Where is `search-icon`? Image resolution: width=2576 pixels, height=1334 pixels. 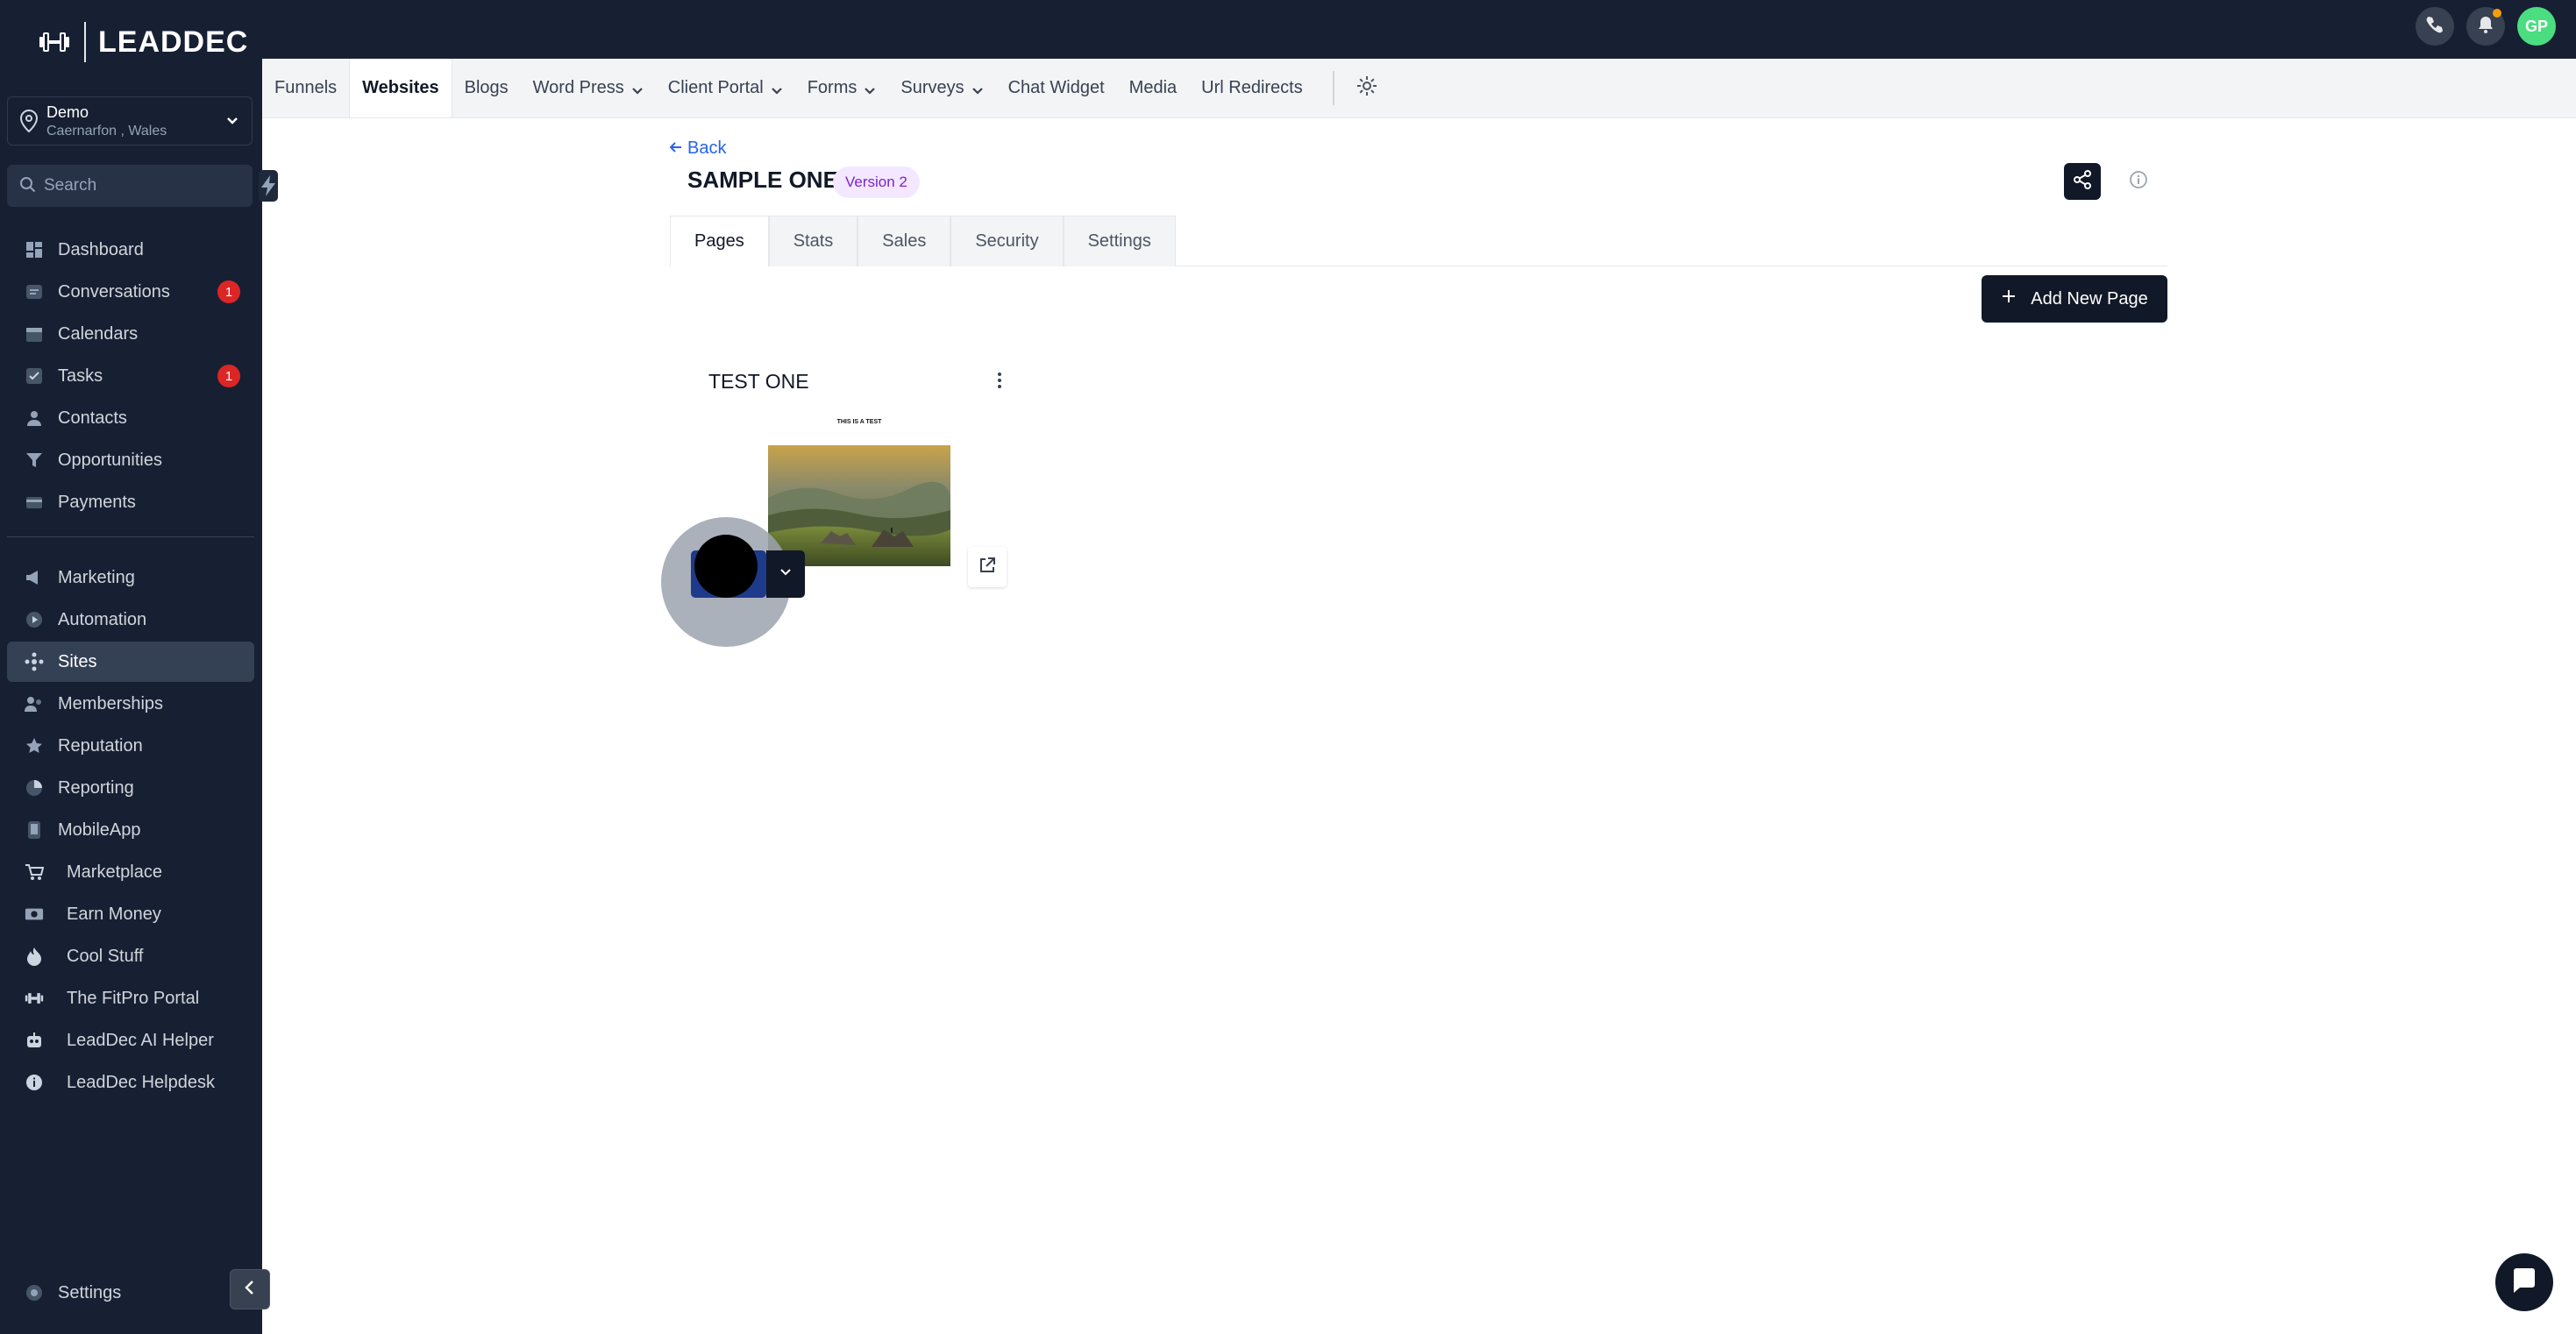
search-icon is located at coordinates (28, 185).